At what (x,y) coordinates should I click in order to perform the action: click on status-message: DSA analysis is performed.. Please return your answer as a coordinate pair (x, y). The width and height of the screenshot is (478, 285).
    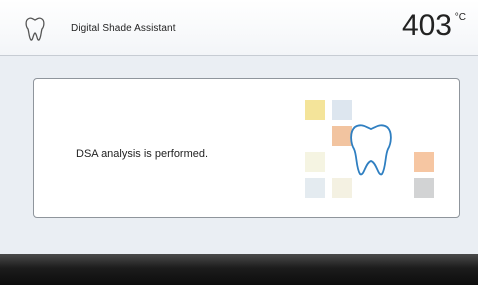
    Looking at the image, I should click on (142, 154).